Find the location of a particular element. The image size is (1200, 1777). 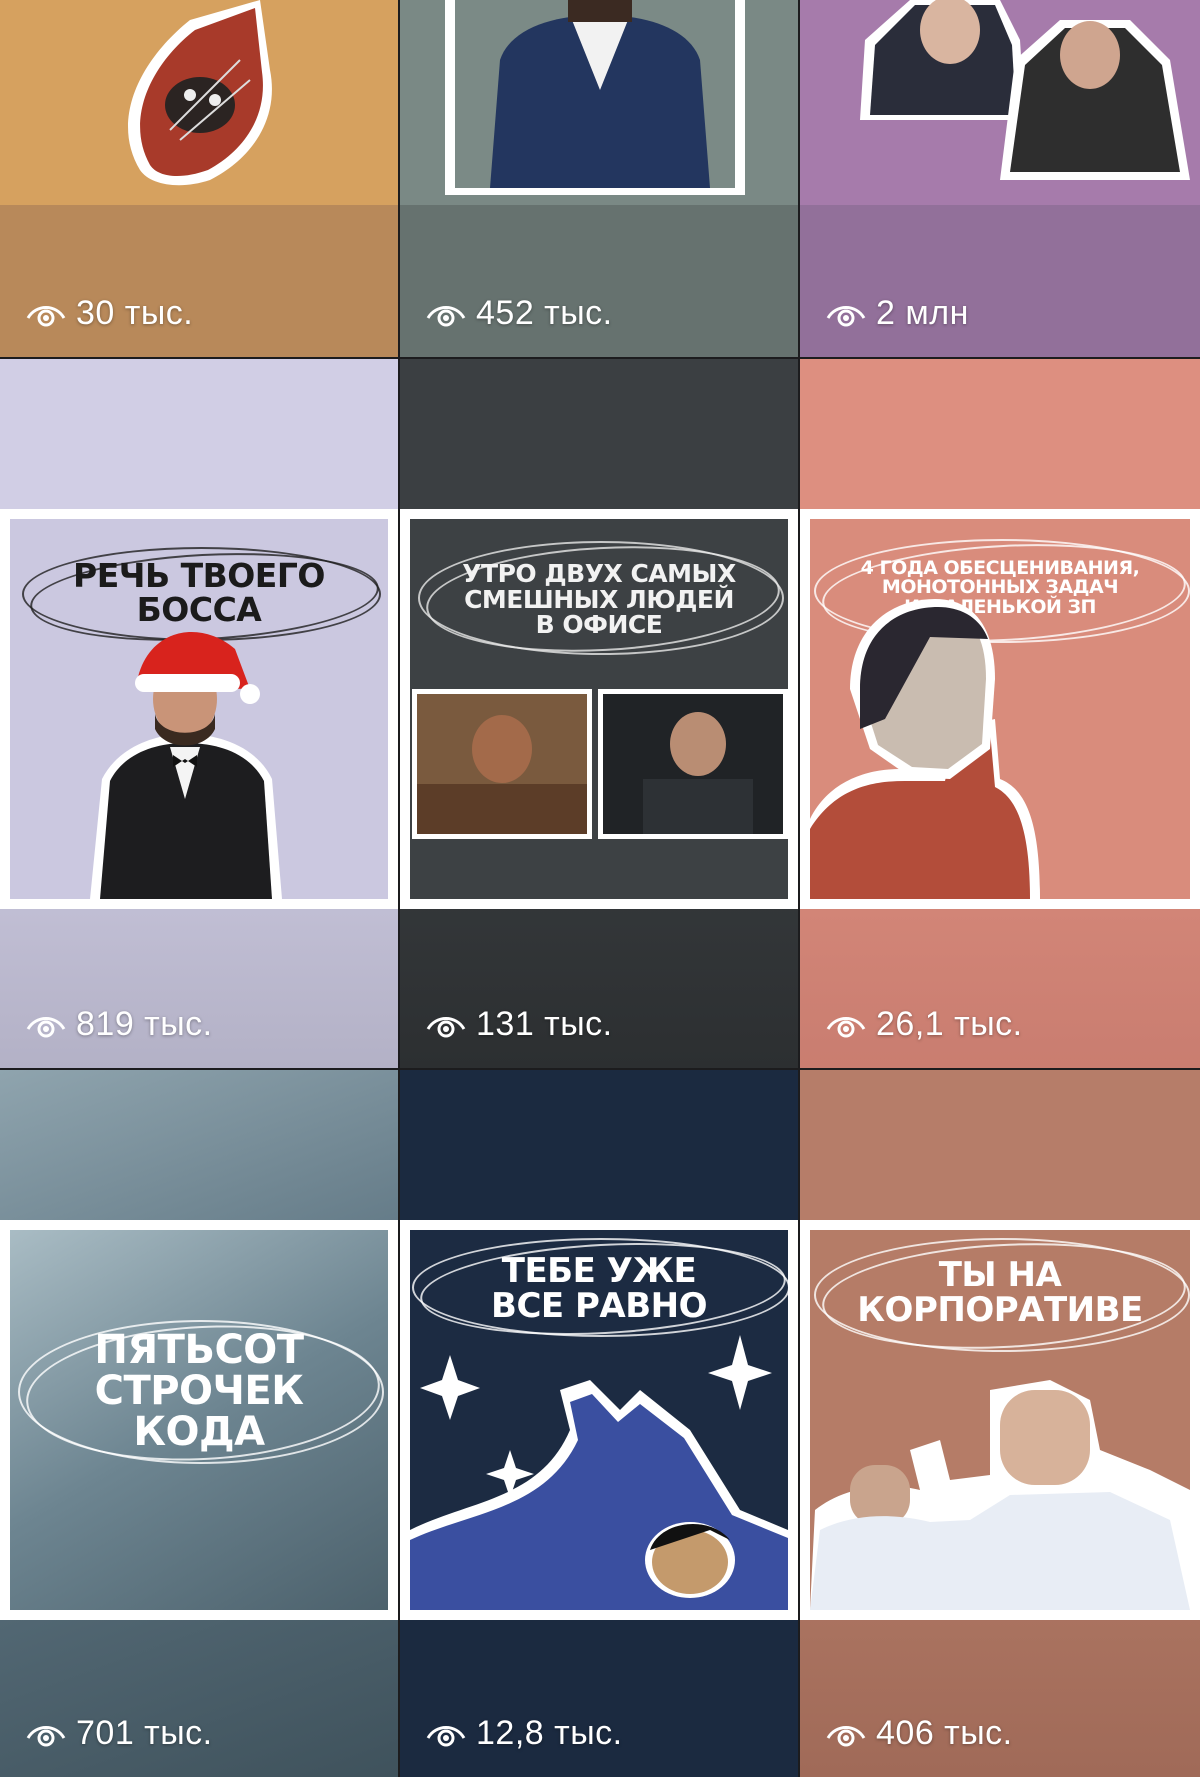

view-count-label: 131 тыс. is located at coordinates (544, 1024).